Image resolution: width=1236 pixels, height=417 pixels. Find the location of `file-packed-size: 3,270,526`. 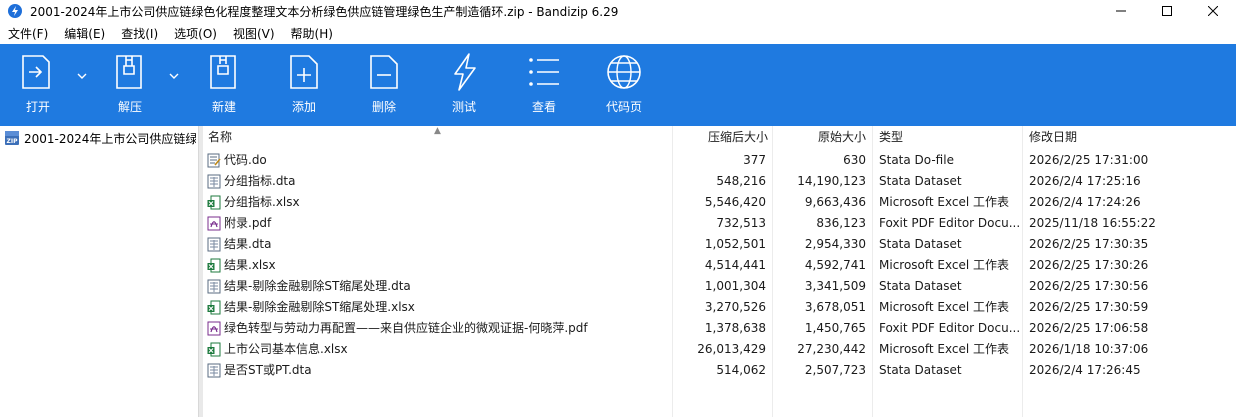

file-packed-size: 3,270,526 is located at coordinates (735, 307).